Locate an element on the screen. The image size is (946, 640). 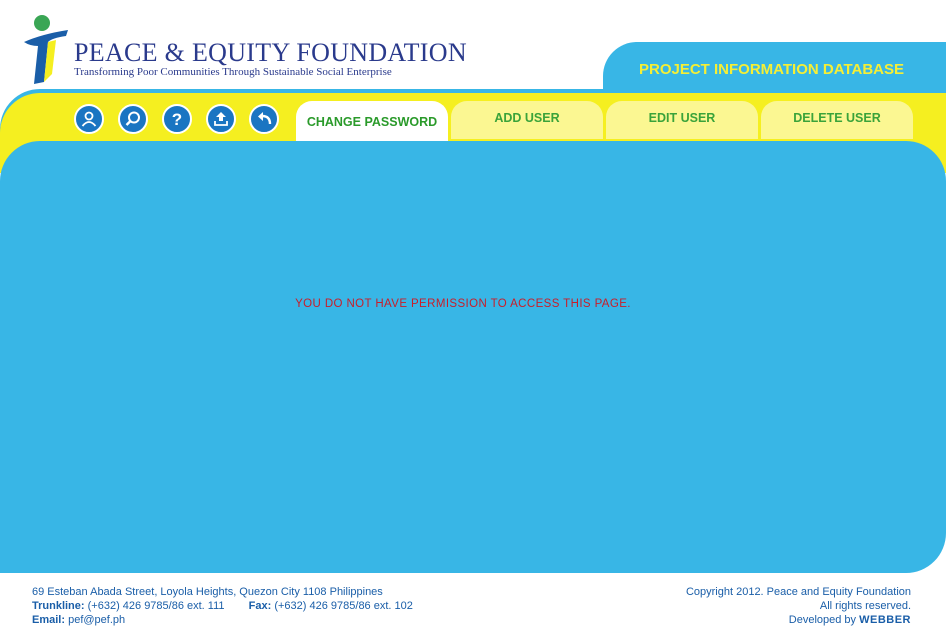
user-icon-glyph is located at coordinates (89, 119).